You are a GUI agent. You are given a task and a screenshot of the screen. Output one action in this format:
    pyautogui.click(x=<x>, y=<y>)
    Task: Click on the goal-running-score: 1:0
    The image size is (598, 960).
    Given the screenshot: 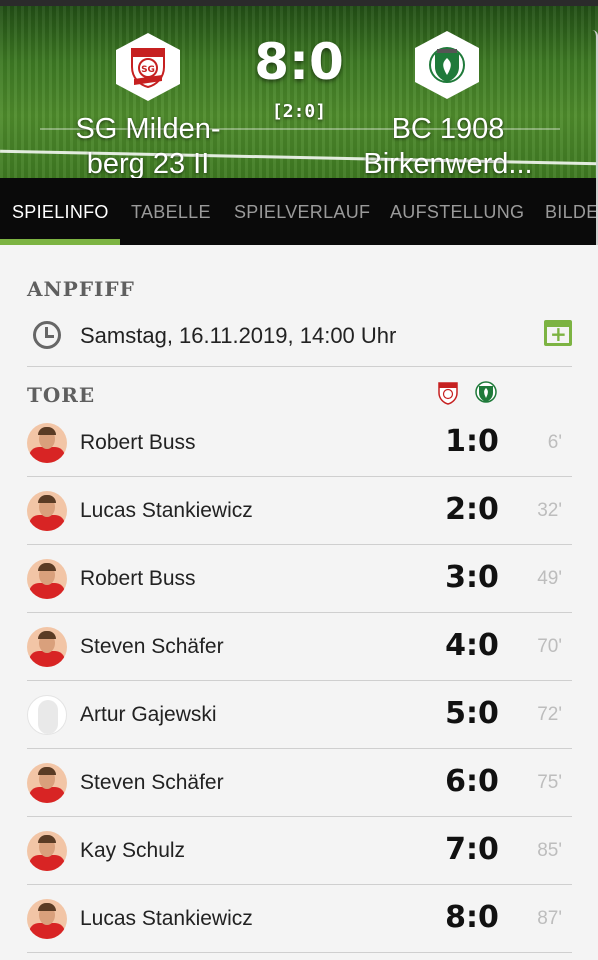 What is the action you would take?
    pyautogui.click(x=472, y=441)
    